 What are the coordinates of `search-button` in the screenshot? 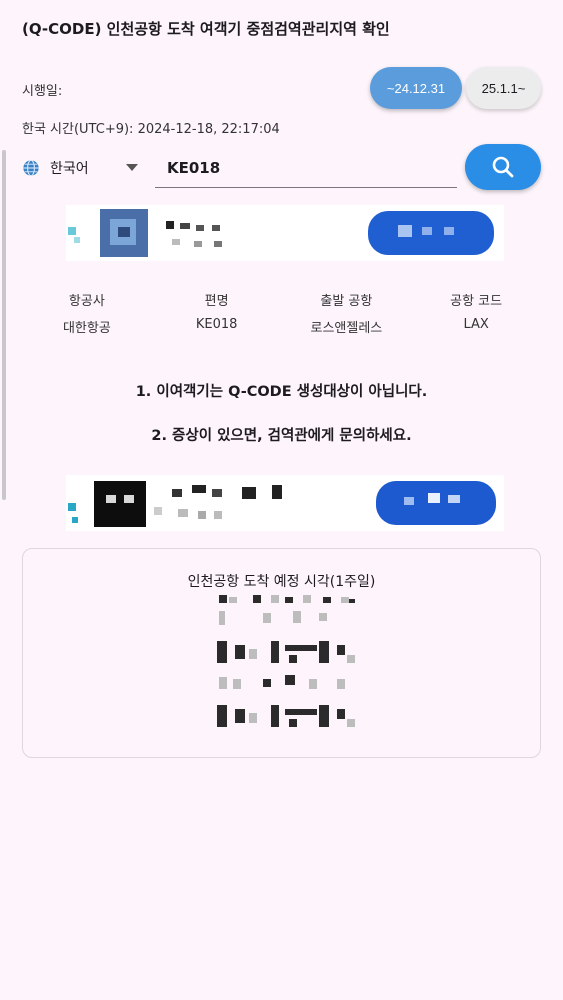 It's located at (503, 167).